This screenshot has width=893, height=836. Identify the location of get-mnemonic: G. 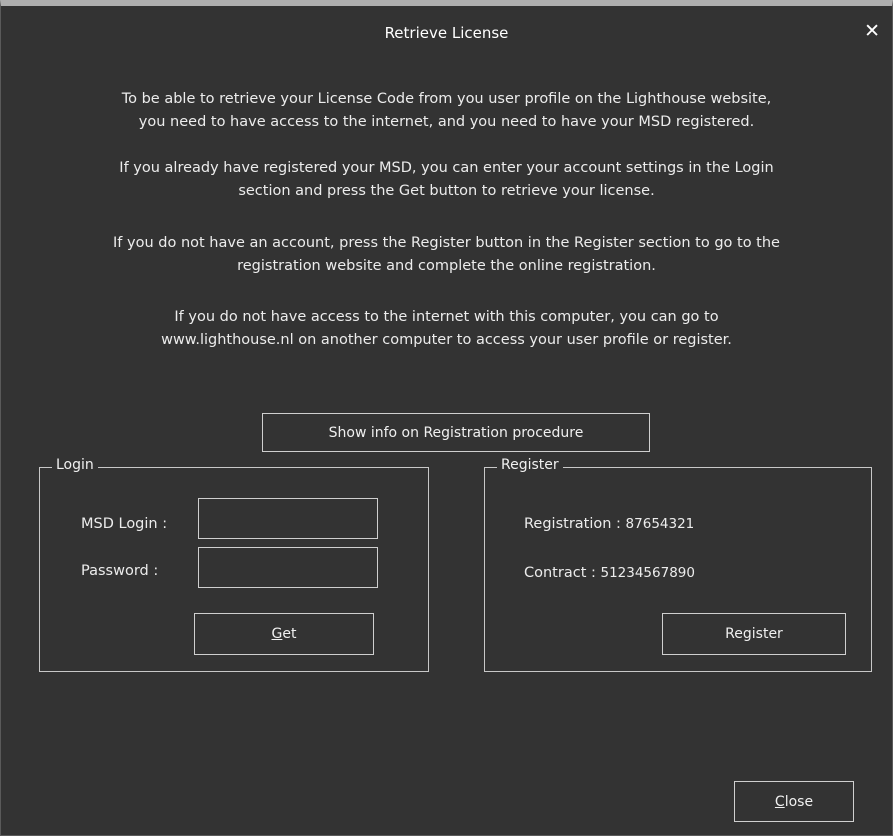
(277, 634).